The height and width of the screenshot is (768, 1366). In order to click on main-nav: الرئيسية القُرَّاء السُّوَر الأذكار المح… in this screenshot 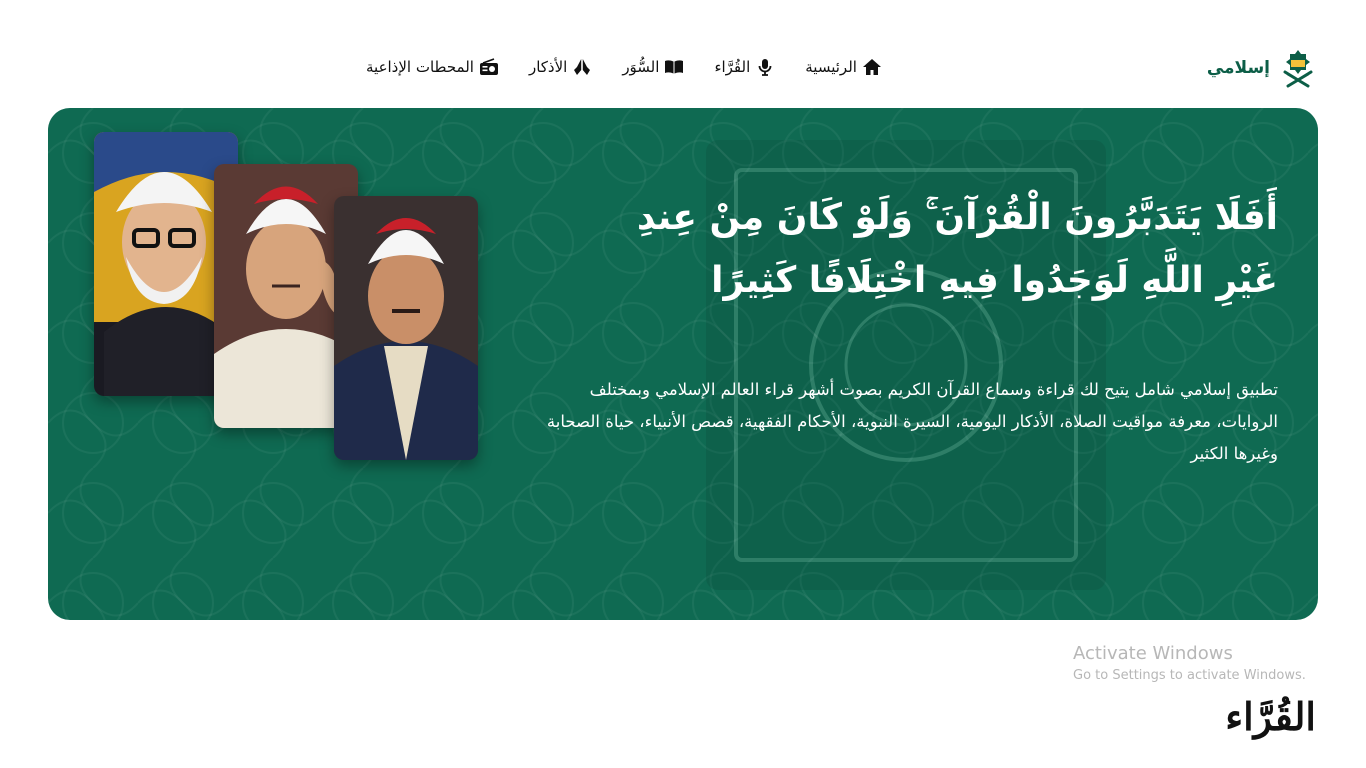, I will do `click(624, 67)`.